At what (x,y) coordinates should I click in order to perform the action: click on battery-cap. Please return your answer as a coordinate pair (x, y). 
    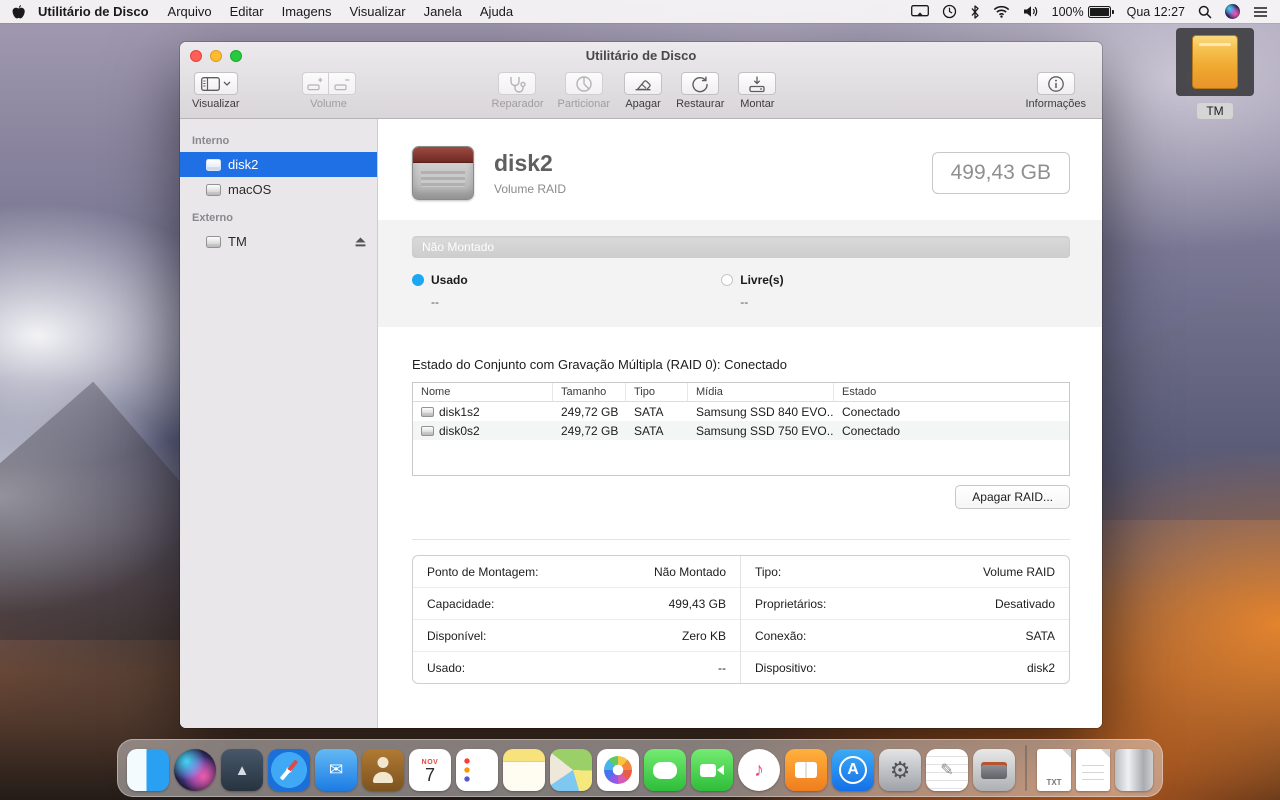
    Looking at the image, I should click on (1112, 11).